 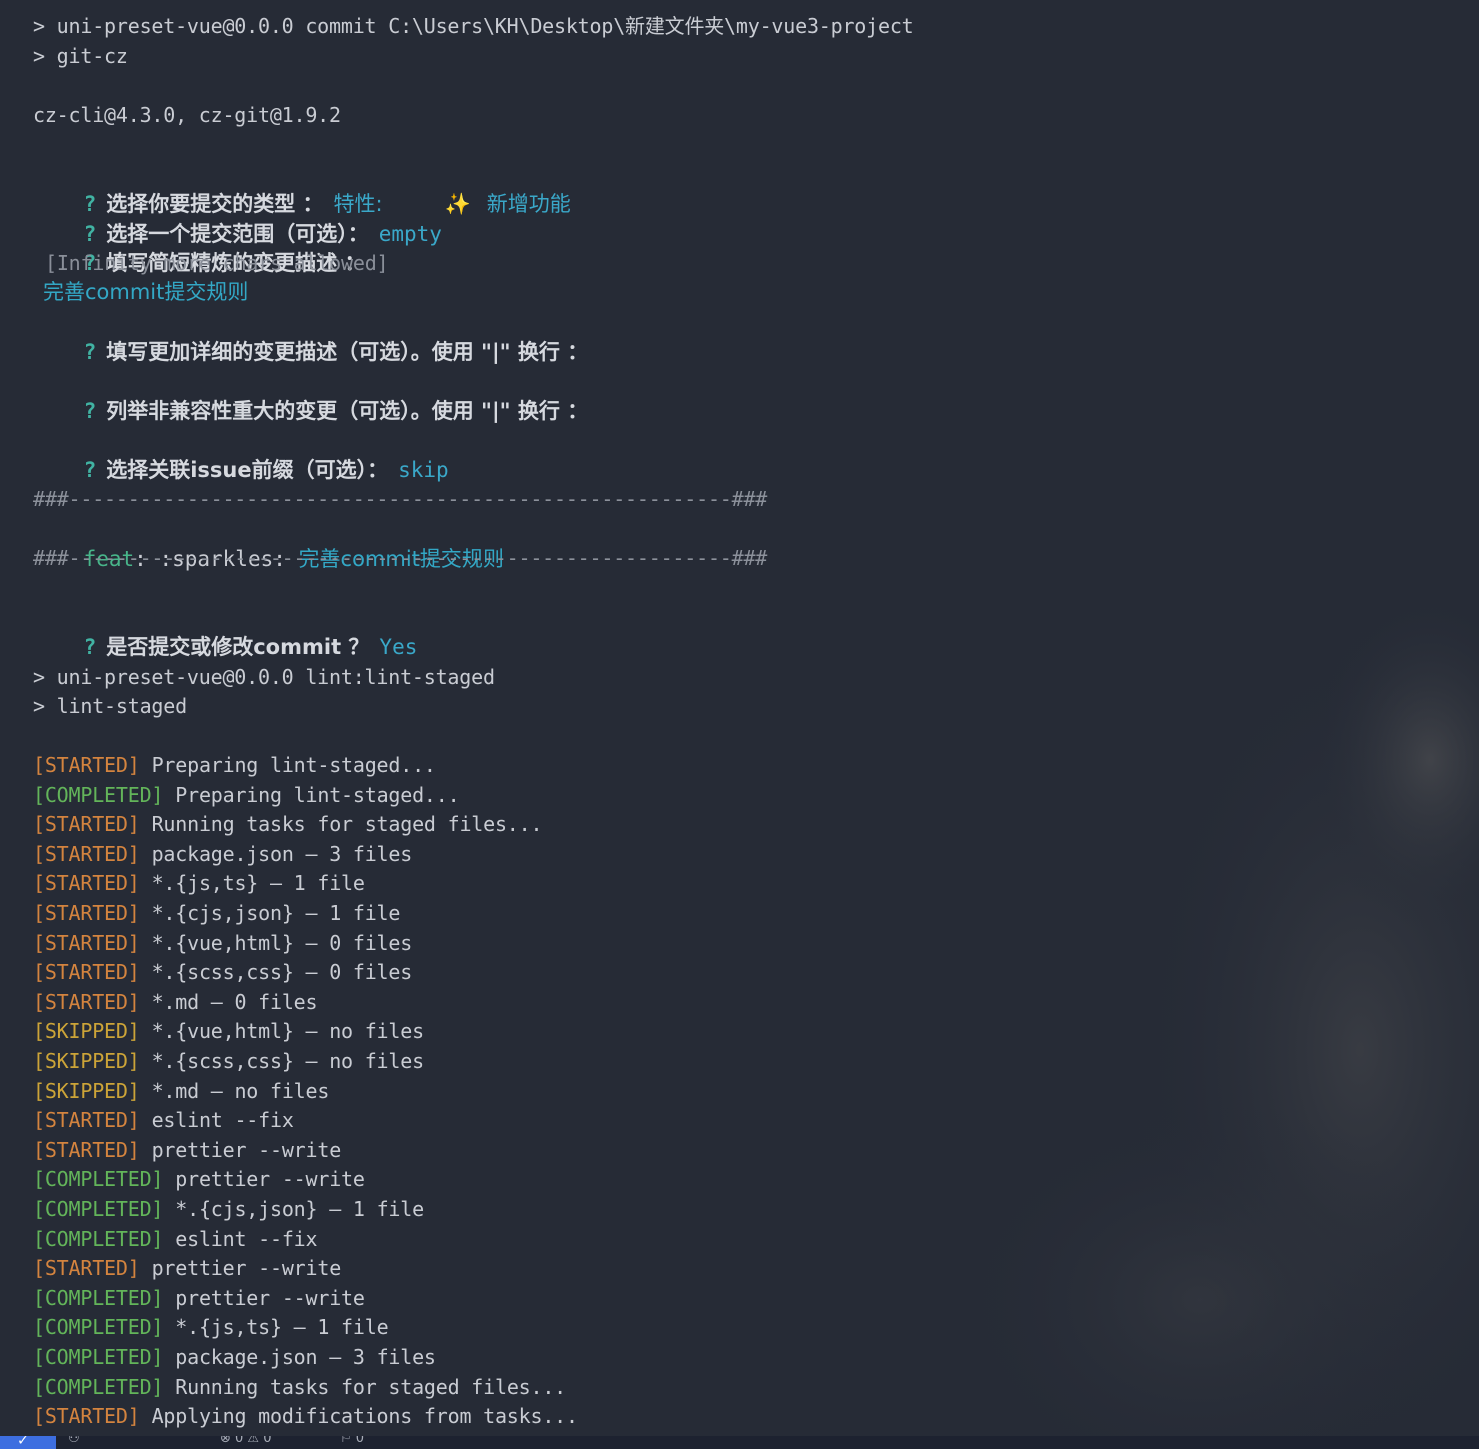 I want to click on command-line: > uni-preset-vue@0.0.0 lint:lint-staged, so click(x=264, y=677).